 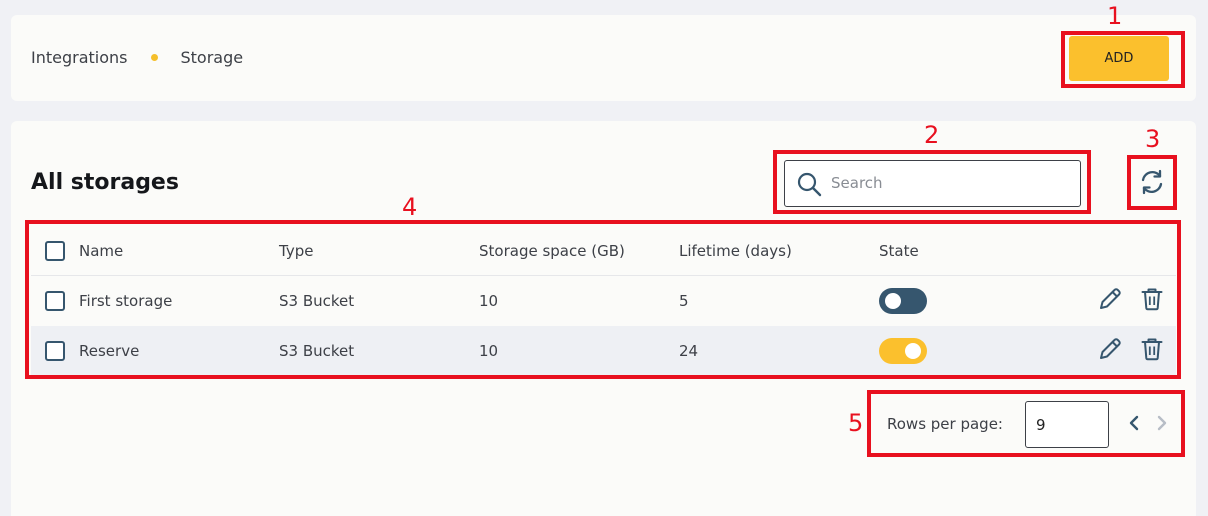 What do you see at coordinates (1153, 139) in the screenshot?
I see `annotation-label-3: 3` at bounding box center [1153, 139].